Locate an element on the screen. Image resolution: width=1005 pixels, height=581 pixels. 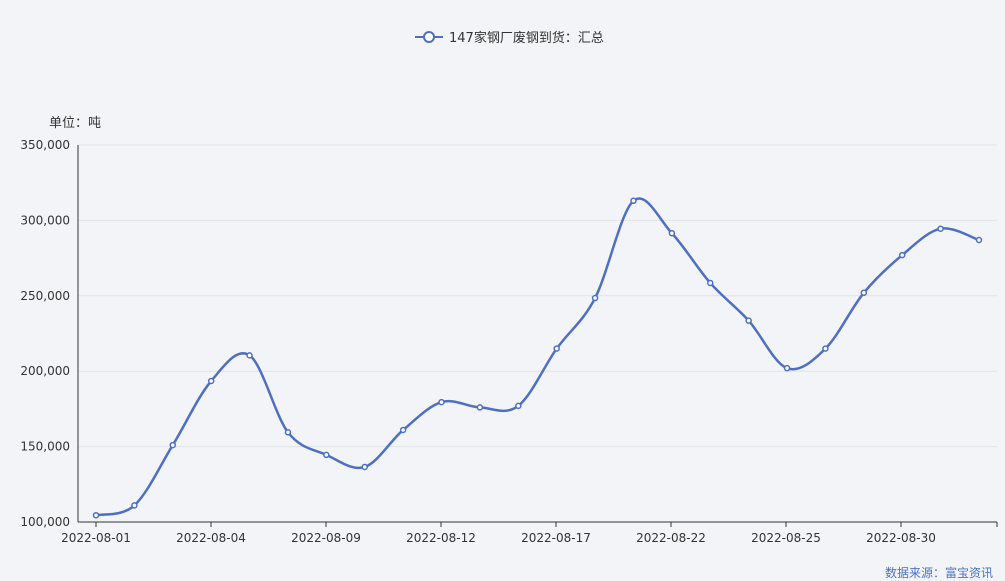
x-tick-label: 2022-08-09 is located at coordinates (326, 538).